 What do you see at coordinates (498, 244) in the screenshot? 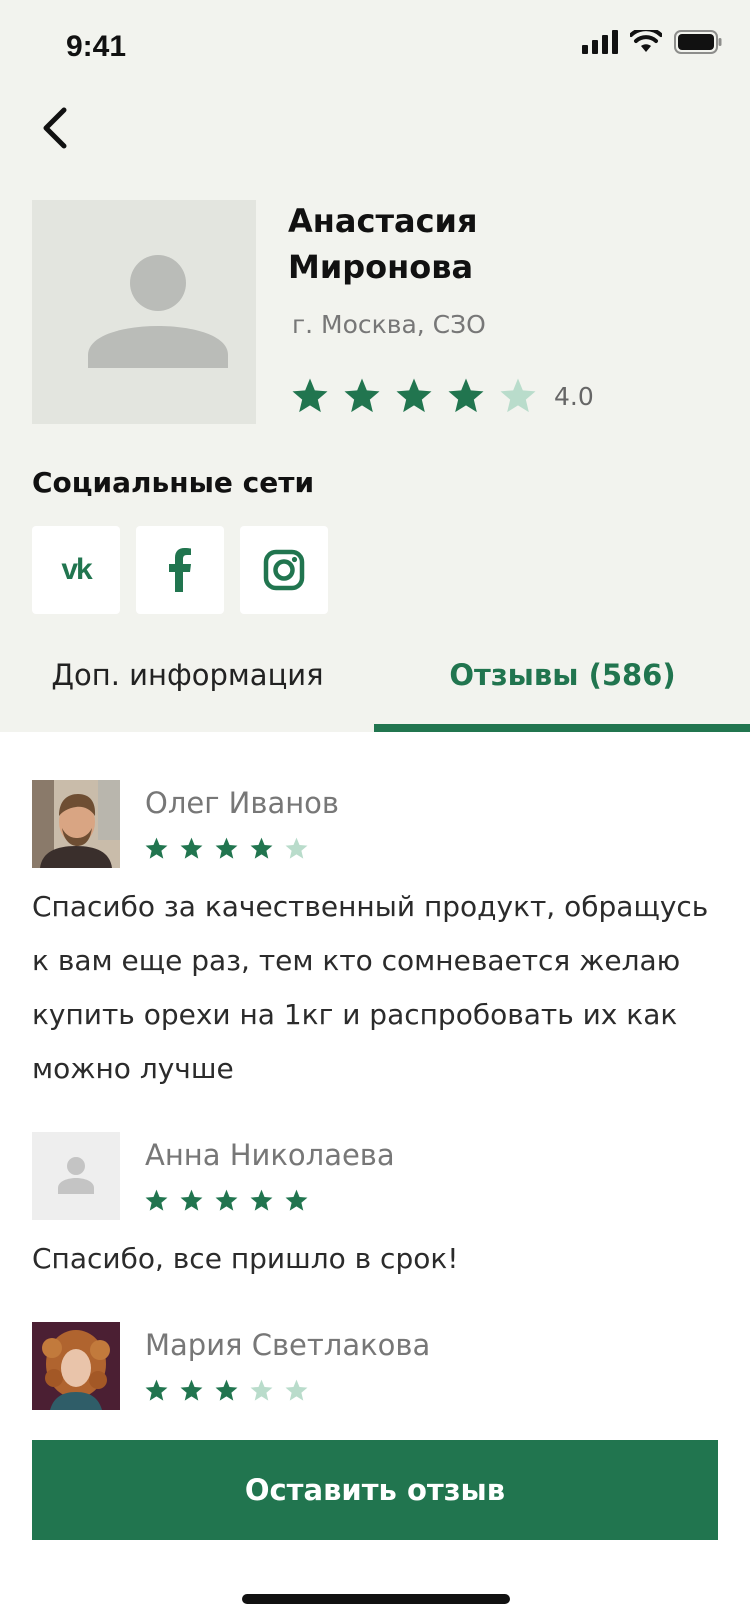
I see `profile-name: Анастасия Миронова` at bounding box center [498, 244].